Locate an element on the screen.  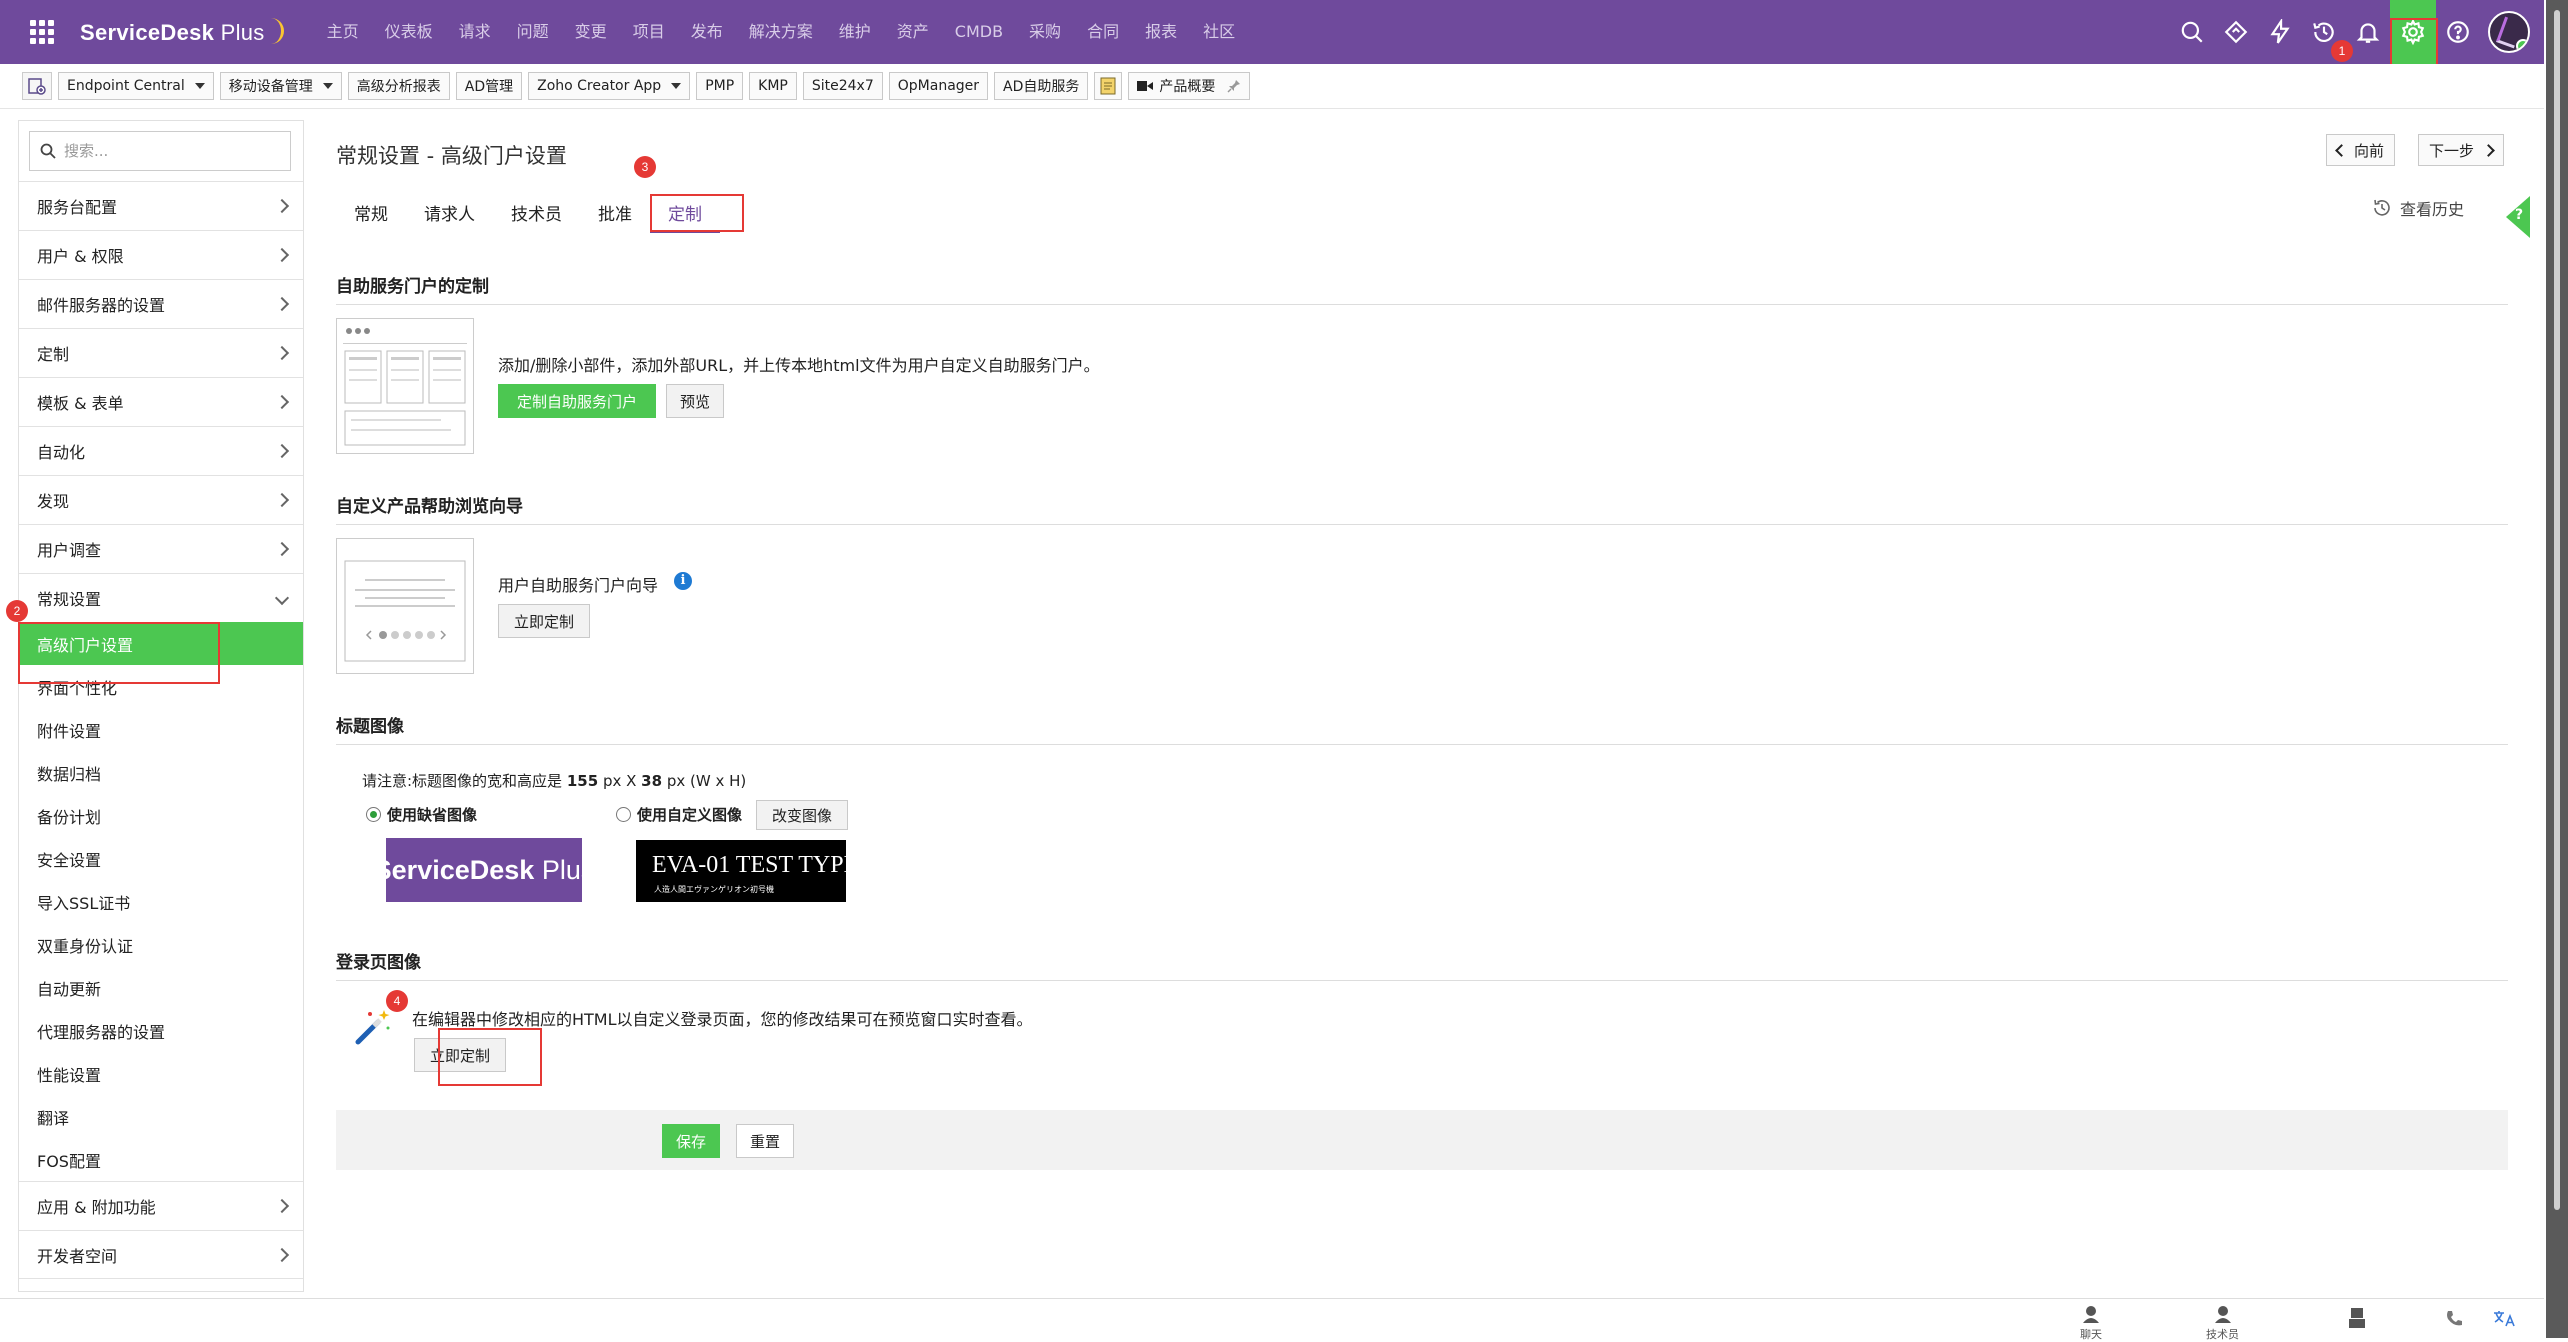
nav-problems: 问题 is located at coordinates (533, 32).